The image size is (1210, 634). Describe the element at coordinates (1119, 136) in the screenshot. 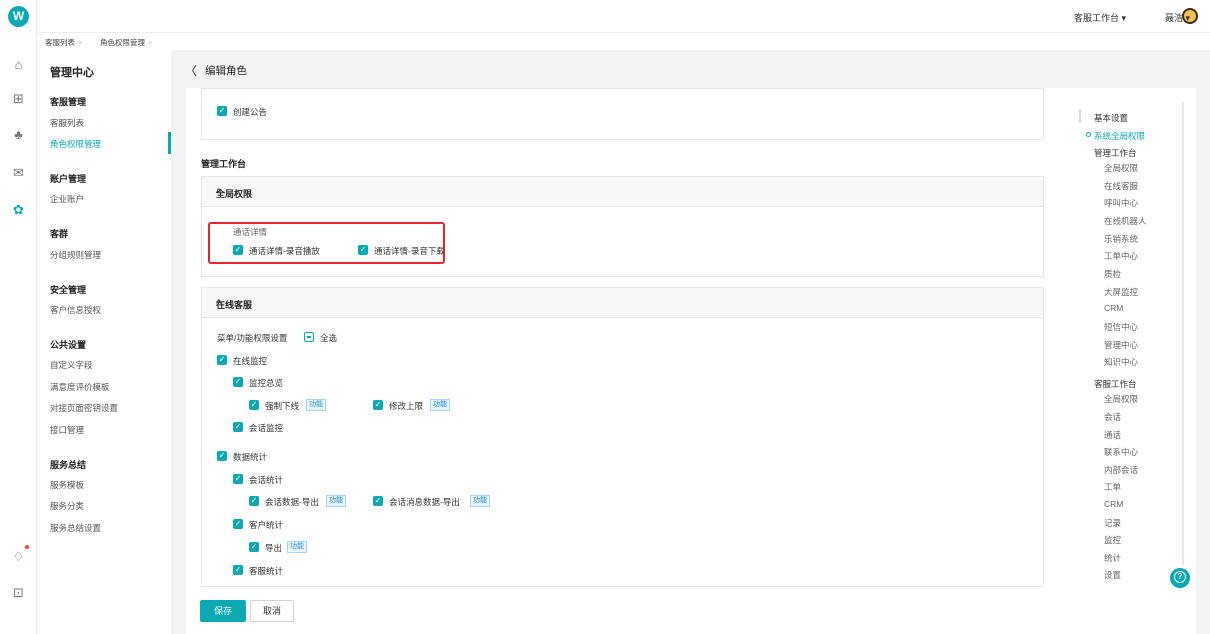

I see `anchor-item: 系统全局权限` at that location.